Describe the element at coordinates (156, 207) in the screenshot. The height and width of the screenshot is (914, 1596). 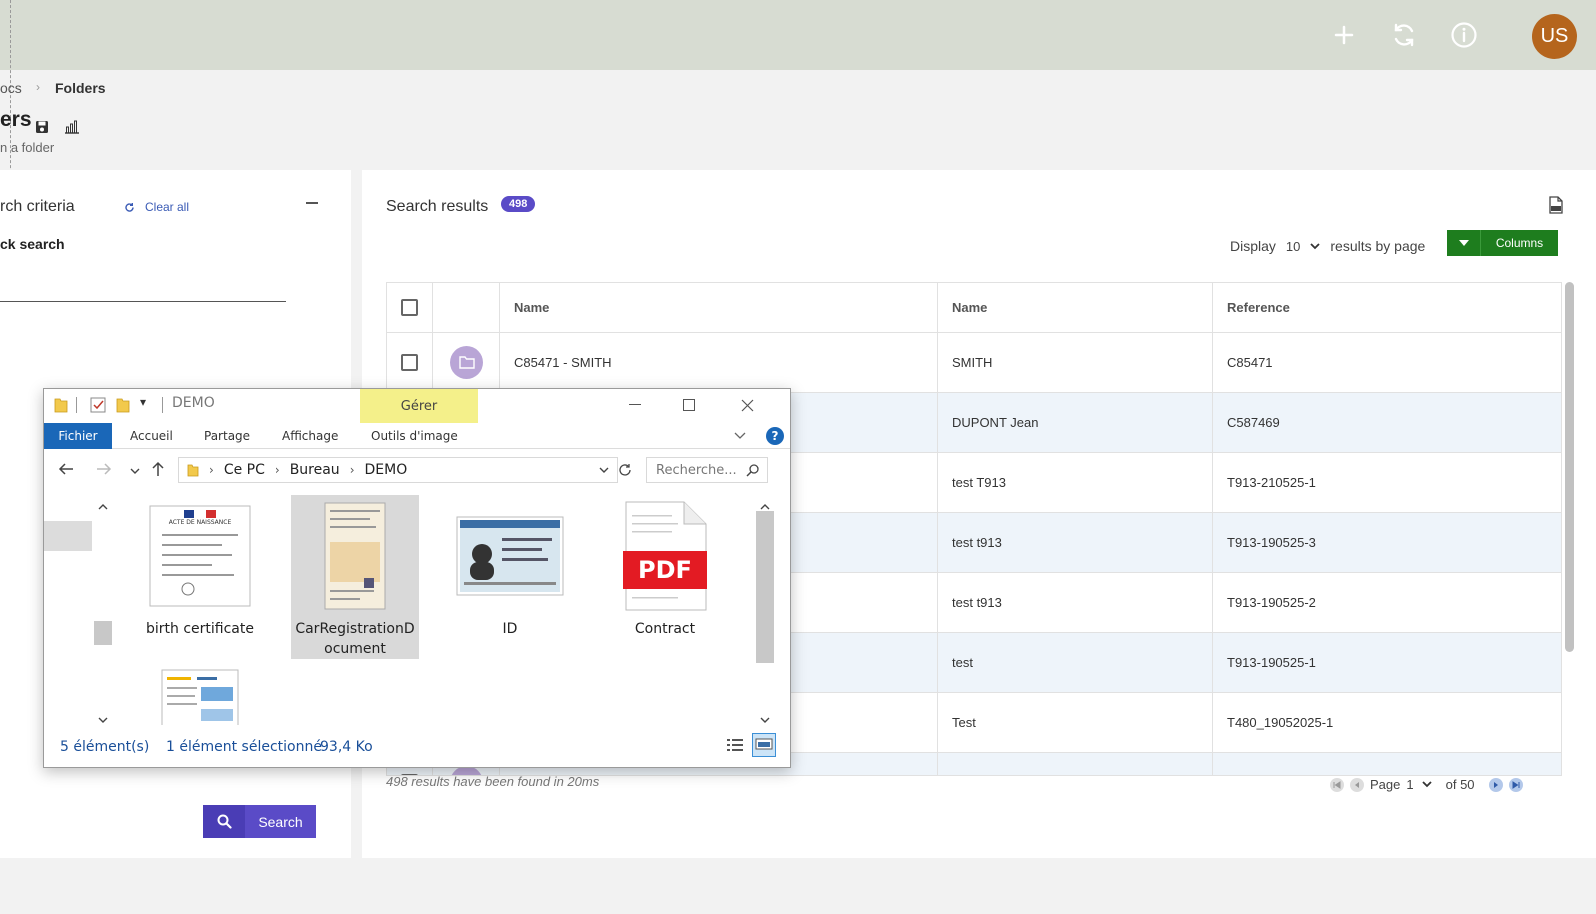
I see `clear-all-link: Clear all` at that location.